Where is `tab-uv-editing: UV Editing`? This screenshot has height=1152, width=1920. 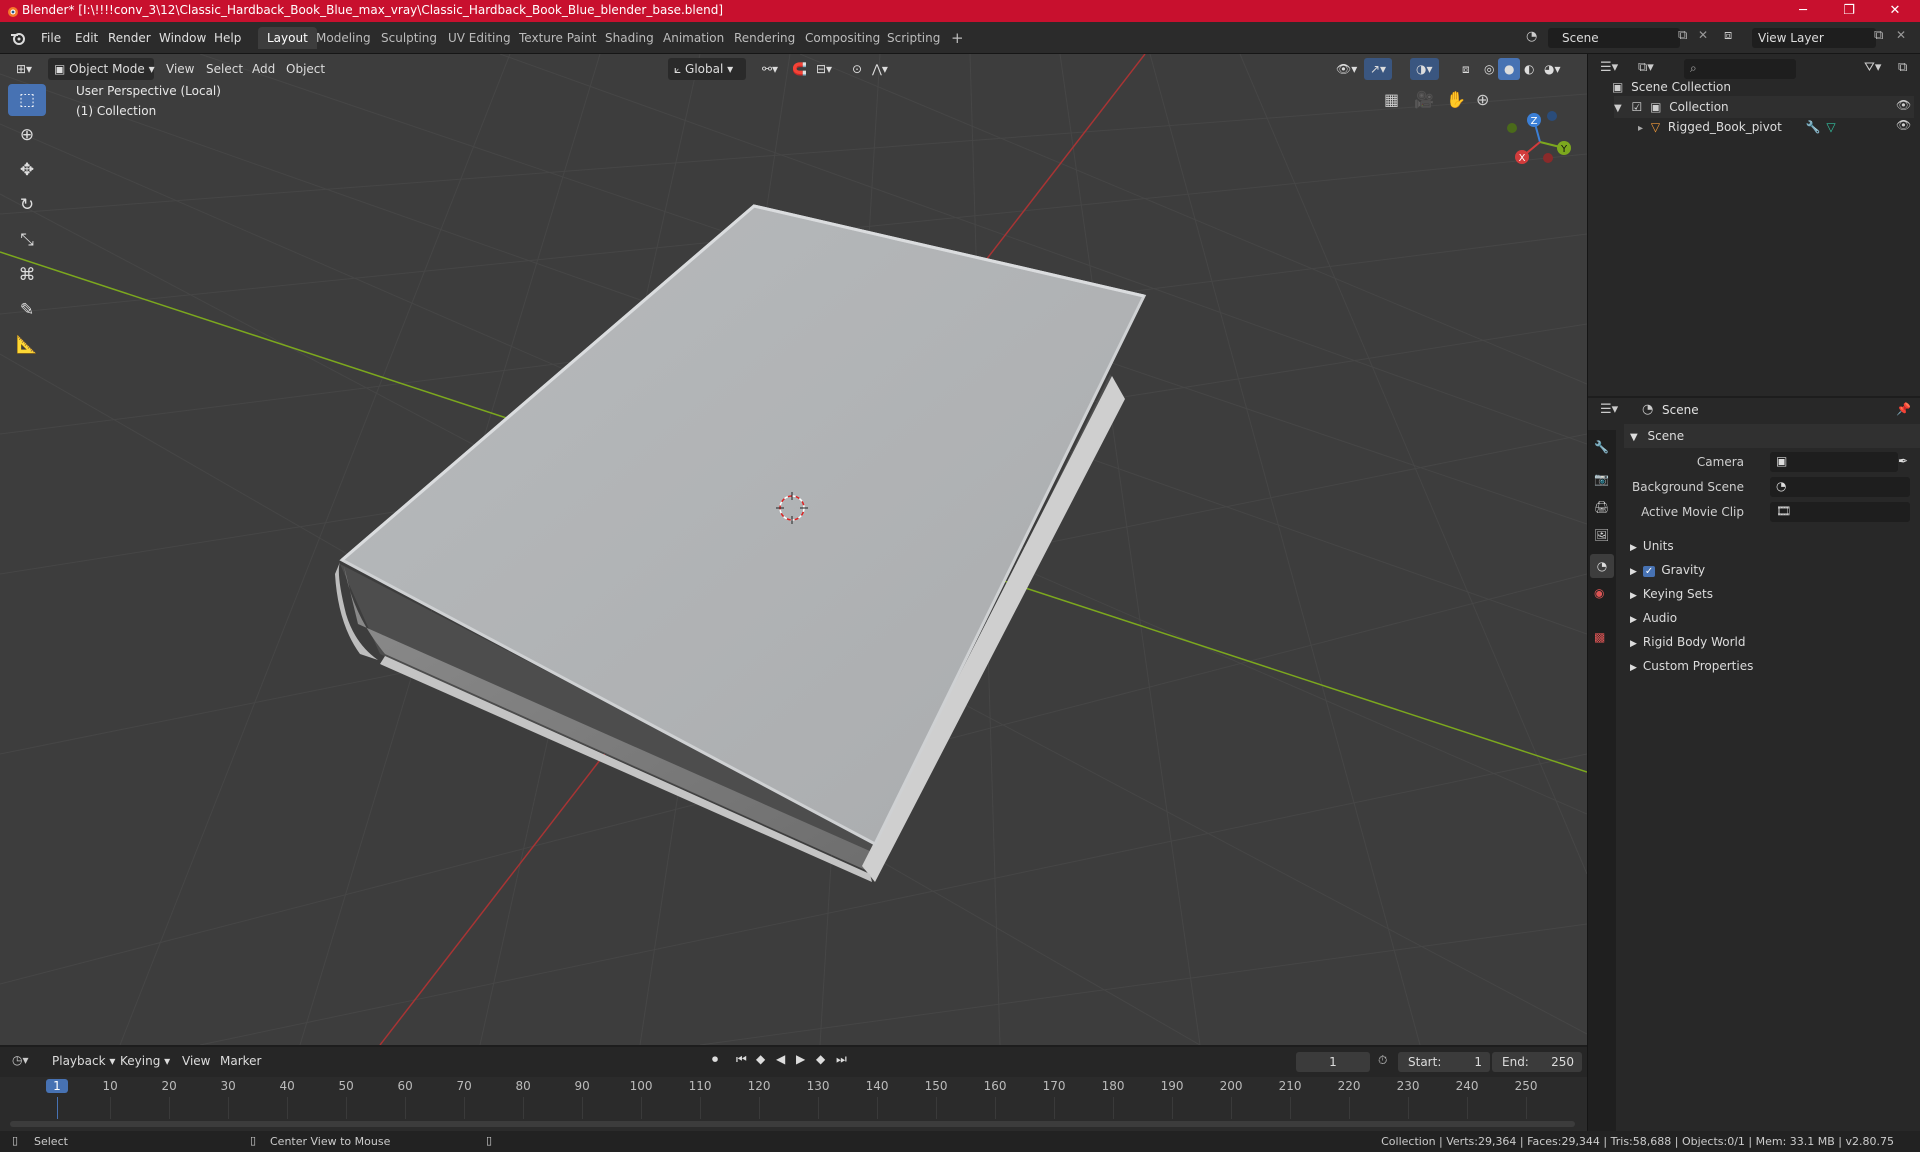
tab-uv-editing: UV Editing is located at coordinates (479, 38).